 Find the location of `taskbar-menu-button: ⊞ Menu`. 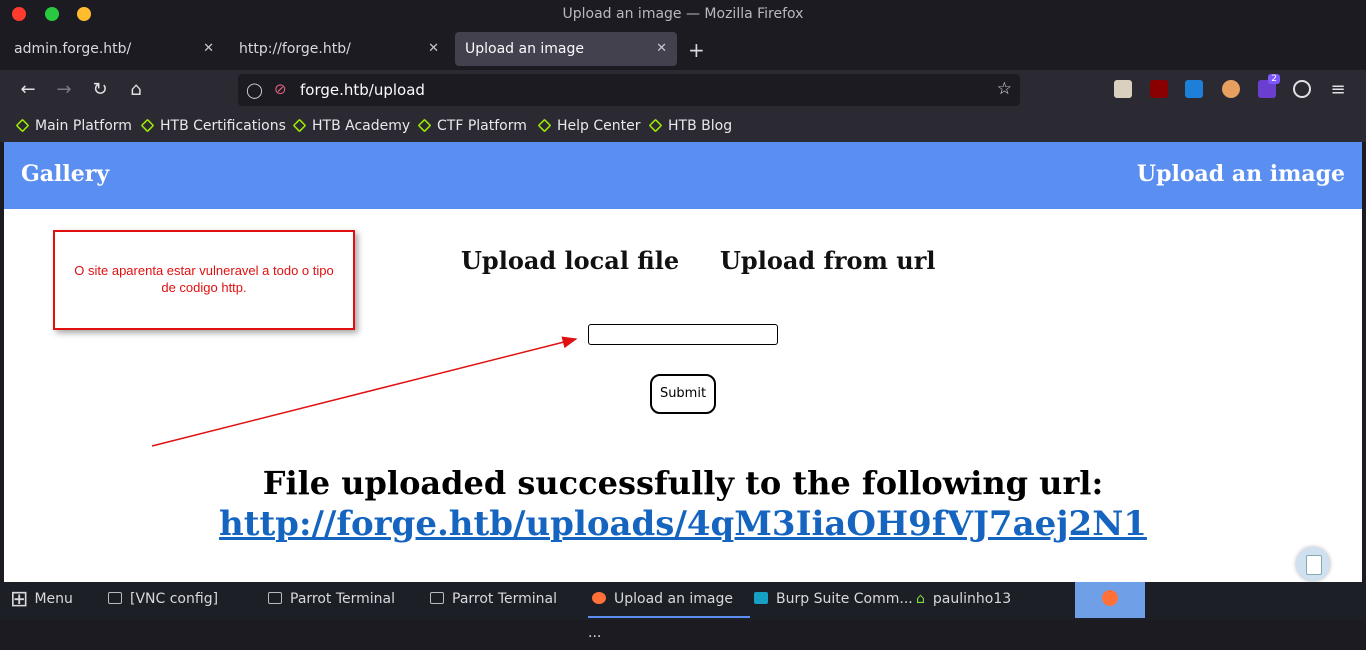

taskbar-menu-button: ⊞ Menu is located at coordinates (41, 600).